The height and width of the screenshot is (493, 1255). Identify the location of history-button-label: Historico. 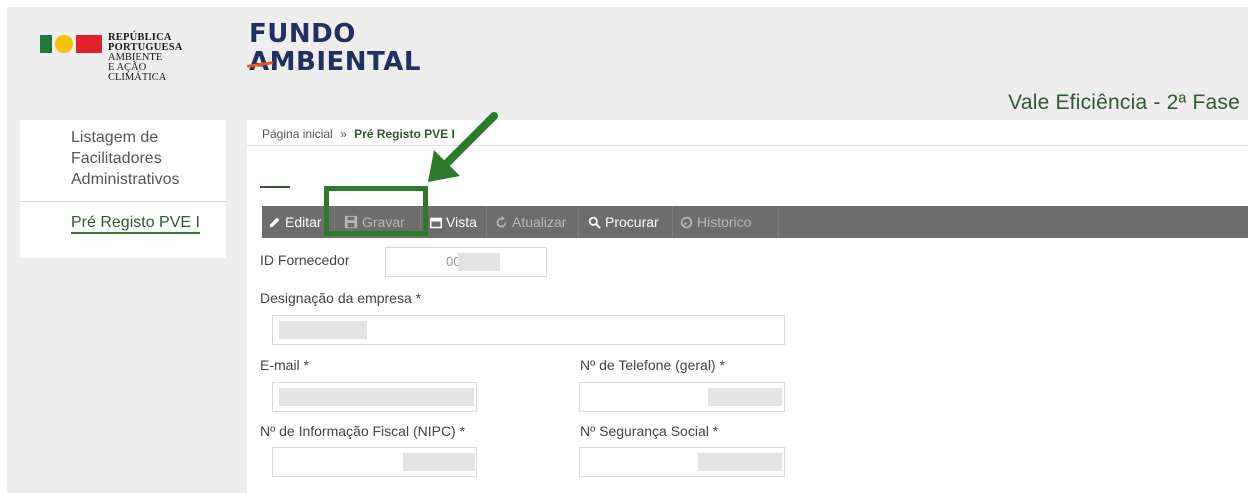
(724, 222).